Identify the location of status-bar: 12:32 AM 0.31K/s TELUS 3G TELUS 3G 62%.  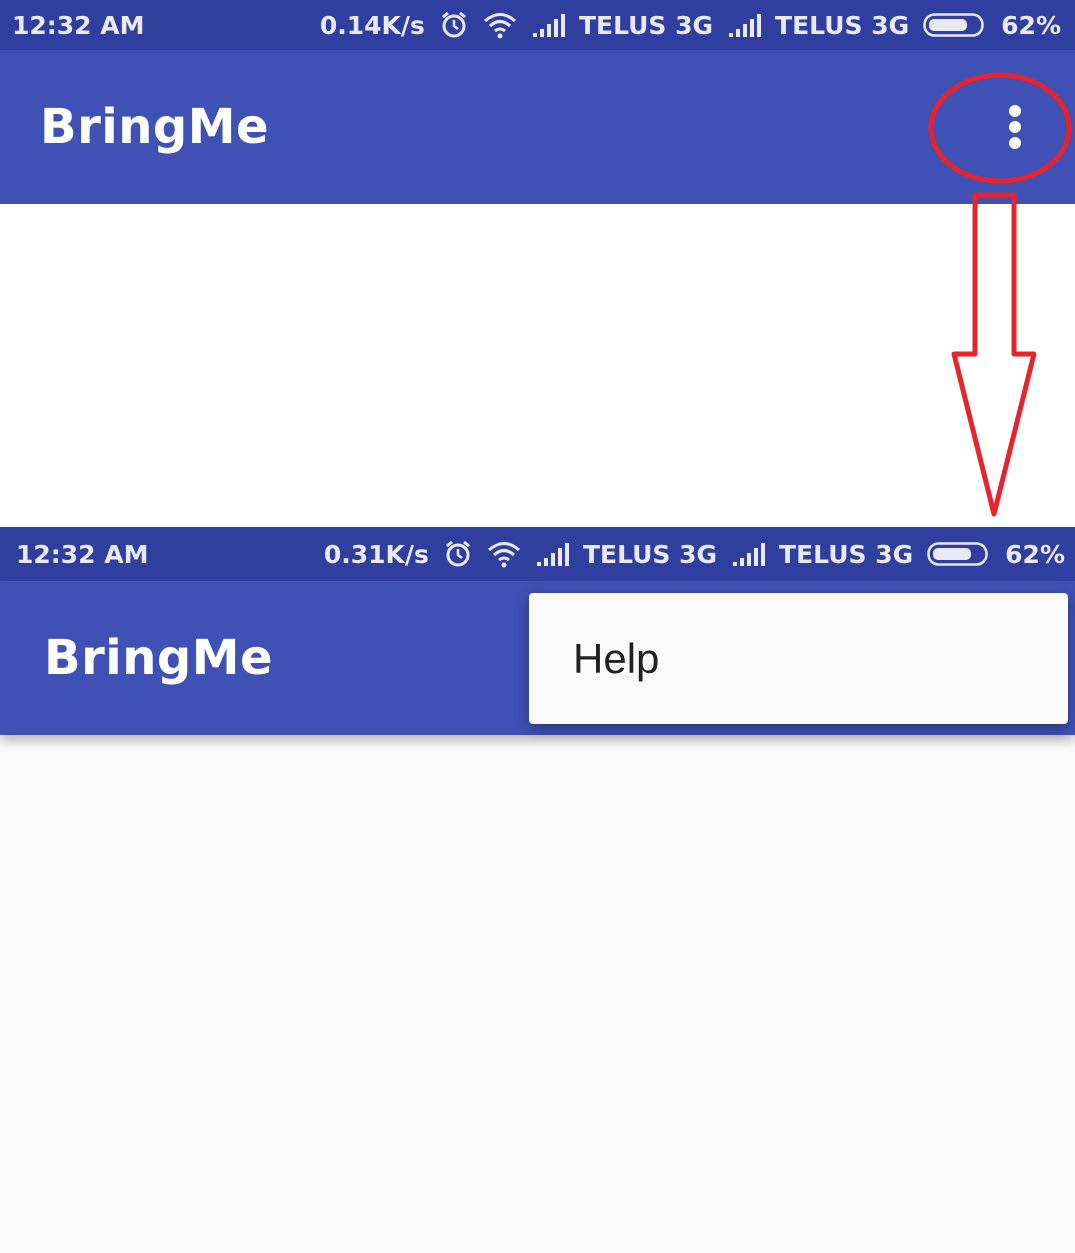
(537, 554).